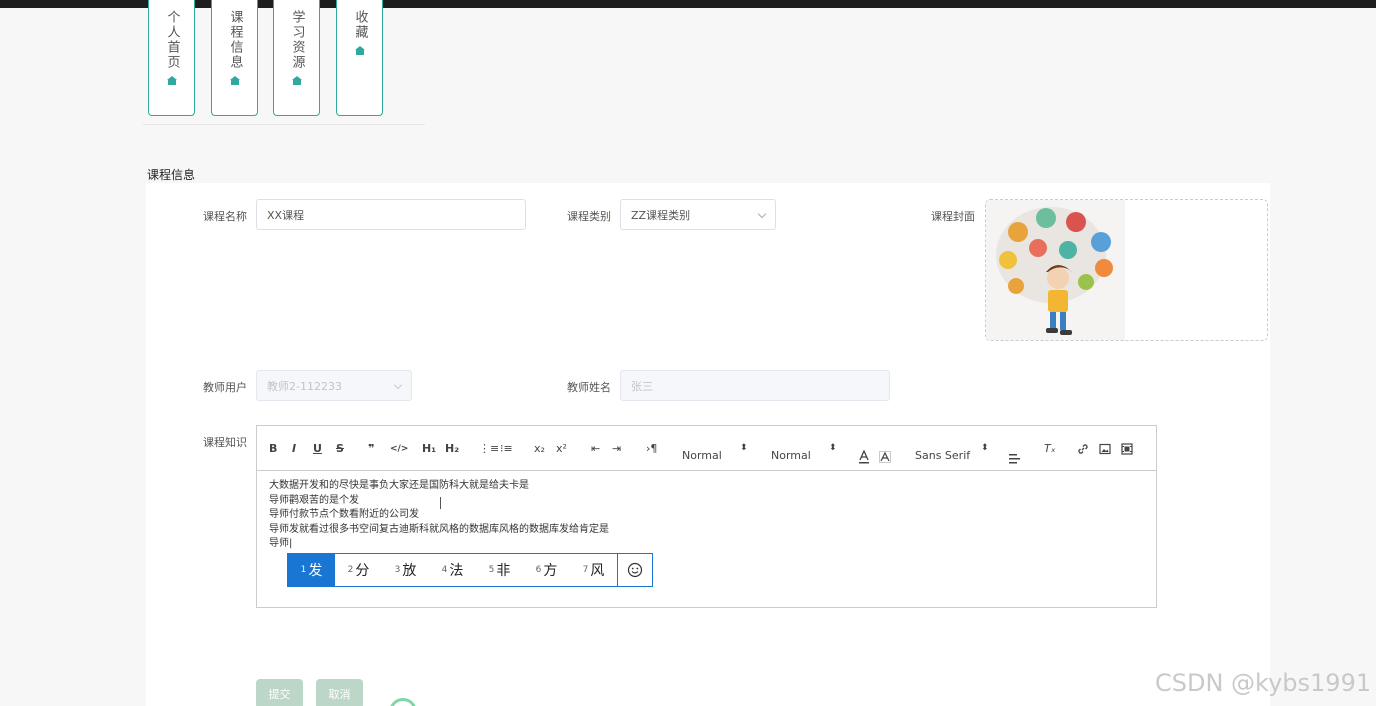  I want to click on ime-candidate-bar: 1发 2分 3放 4法 5非 6方 7风, so click(470, 570).